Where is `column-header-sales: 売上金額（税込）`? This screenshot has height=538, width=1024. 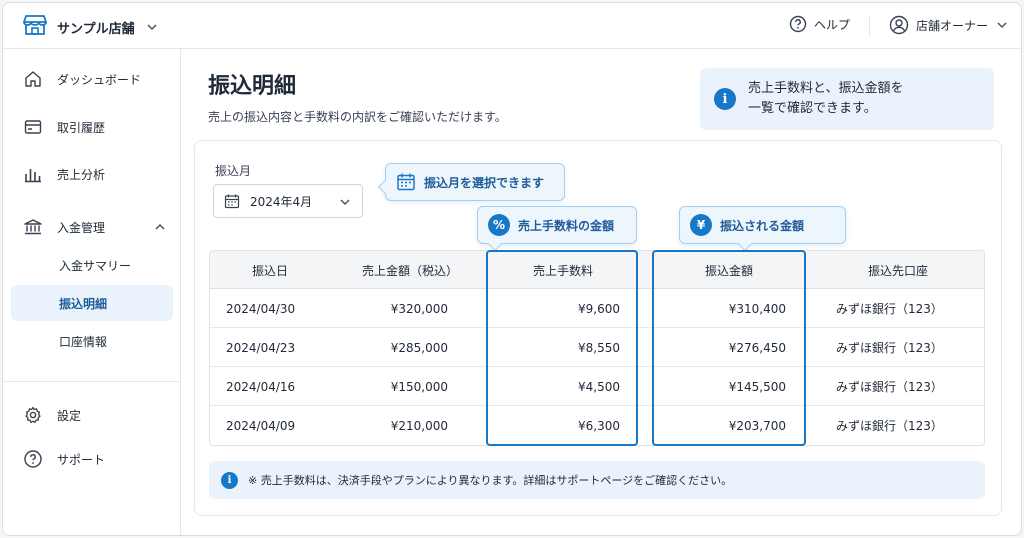 column-header-sales: 売上金額（税込） is located at coordinates (409, 270).